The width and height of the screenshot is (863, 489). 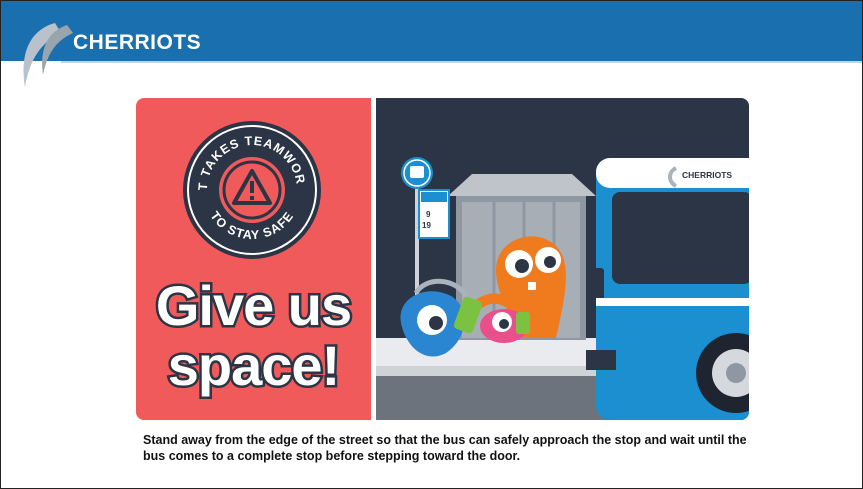 I want to click on brand-logo-text: CHERRIOTS, so click(x=137, y=42).